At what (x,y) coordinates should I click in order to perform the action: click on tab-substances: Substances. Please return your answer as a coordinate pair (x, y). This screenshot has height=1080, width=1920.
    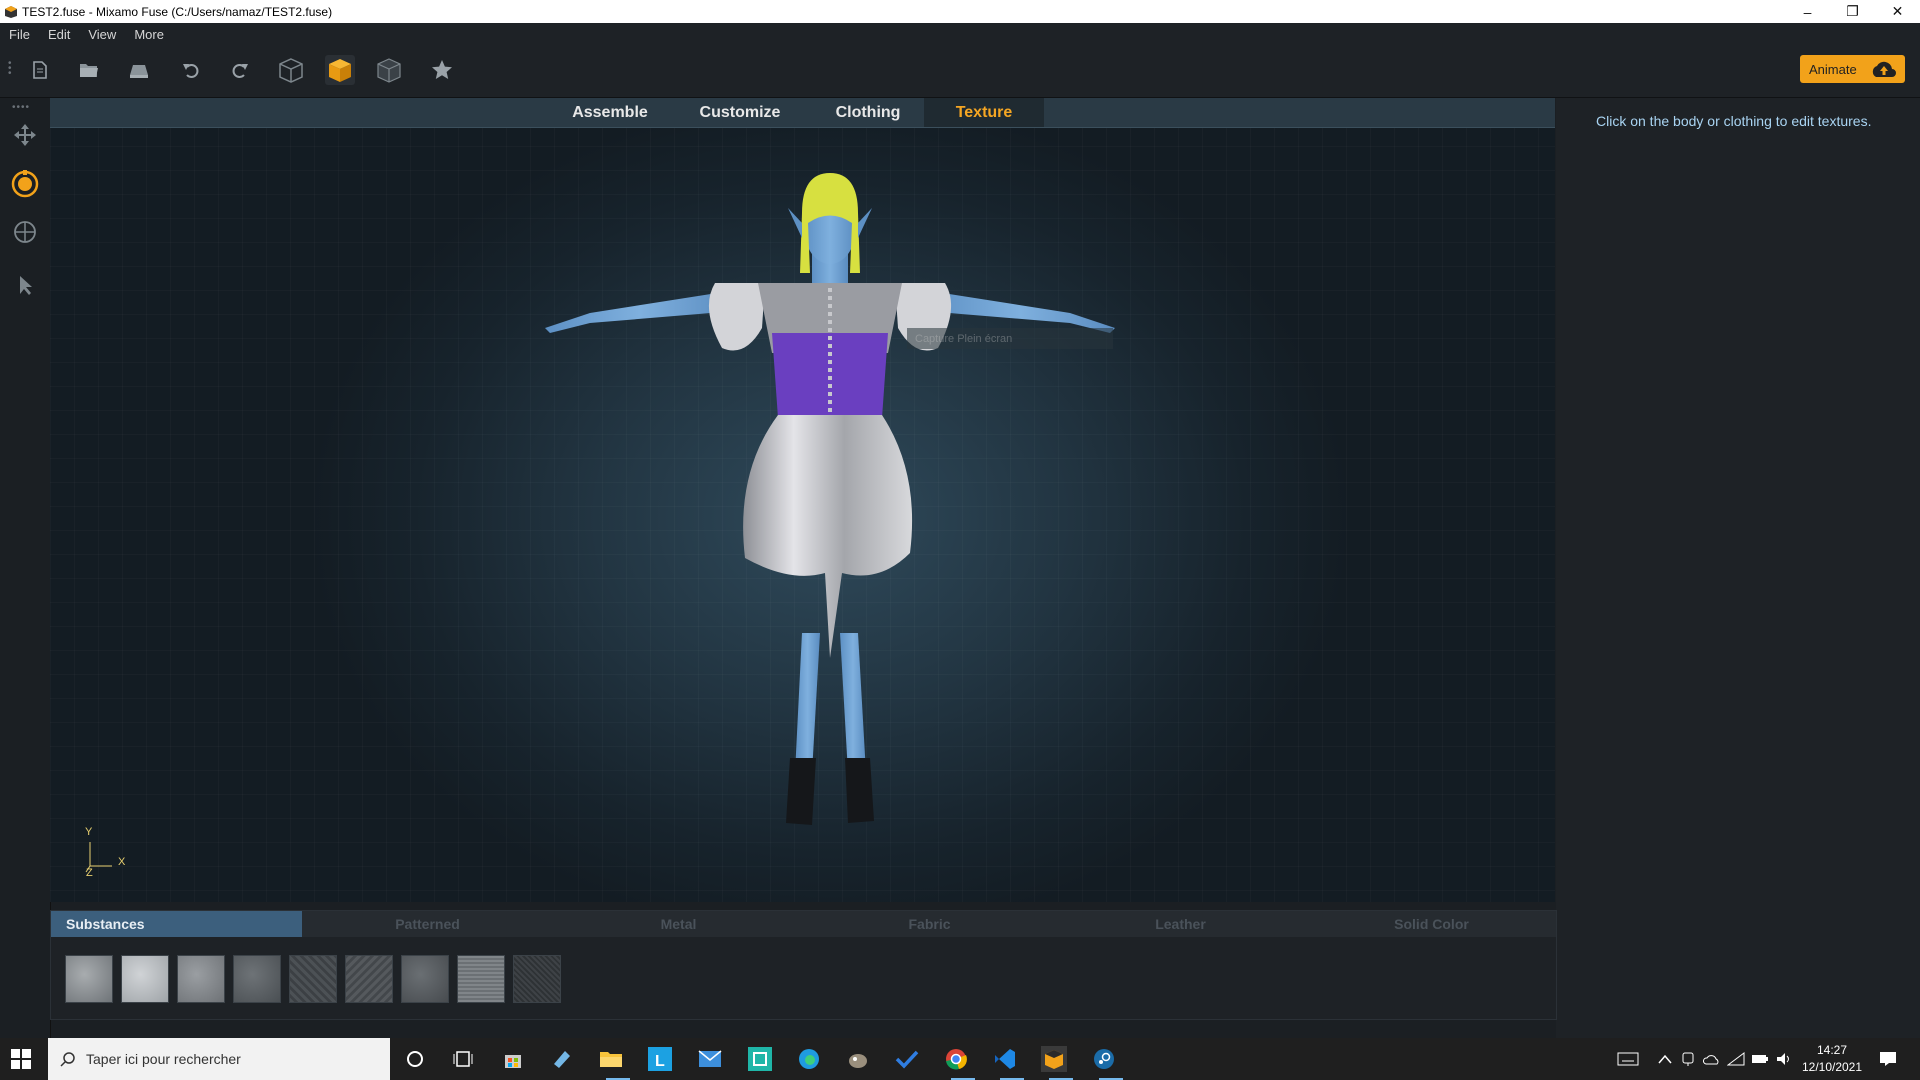
    Looking at the image, I should click on (176, 924).